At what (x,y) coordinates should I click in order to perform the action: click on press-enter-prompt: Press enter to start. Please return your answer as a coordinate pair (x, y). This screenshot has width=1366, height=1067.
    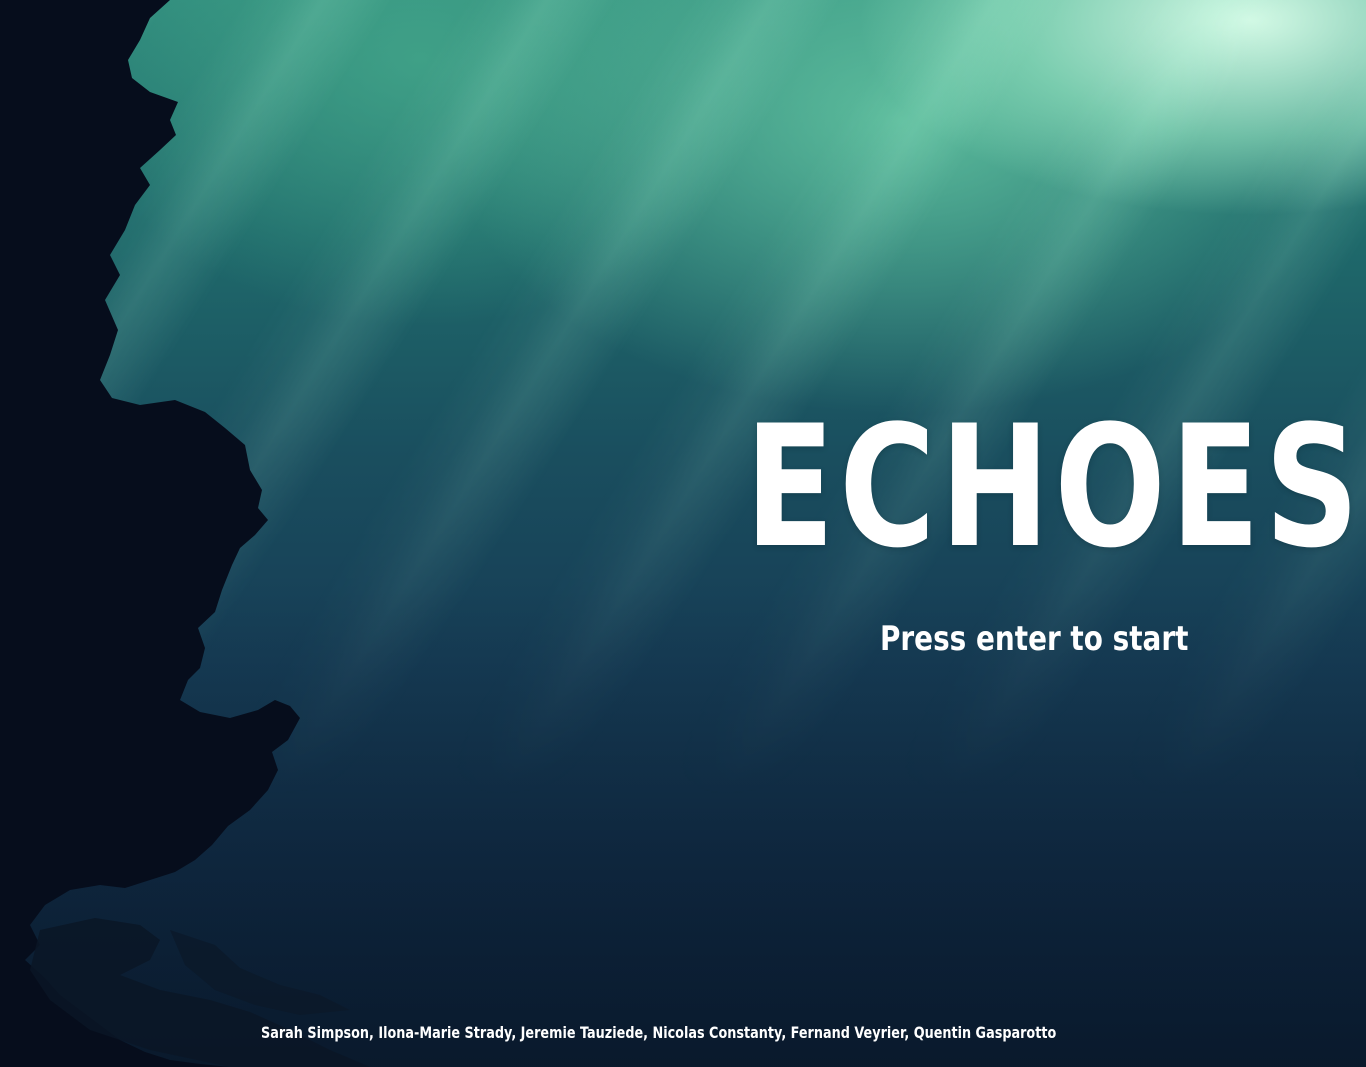
    Looking at the image, I should click on (1034, 639).